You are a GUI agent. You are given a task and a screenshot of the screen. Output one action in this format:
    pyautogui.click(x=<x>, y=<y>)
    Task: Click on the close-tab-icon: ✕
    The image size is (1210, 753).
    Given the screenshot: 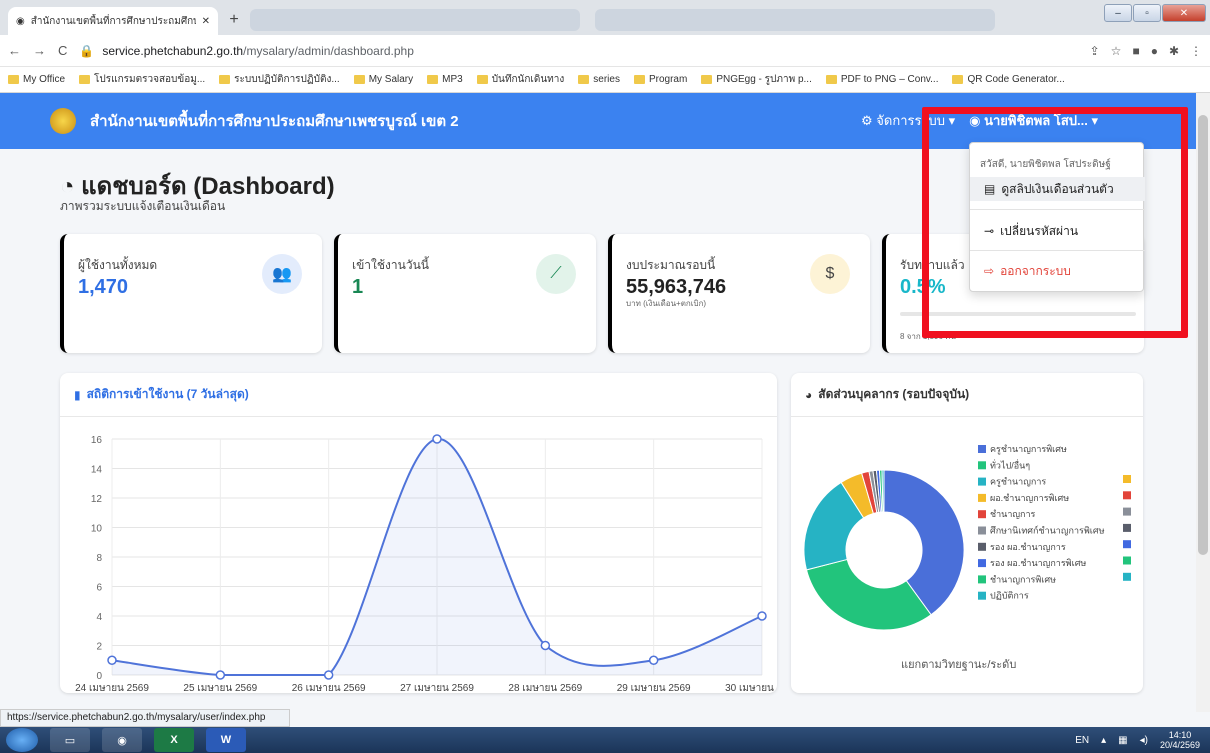 What is the action you would take?
    pyautogui.click(x=206, y=21)
    